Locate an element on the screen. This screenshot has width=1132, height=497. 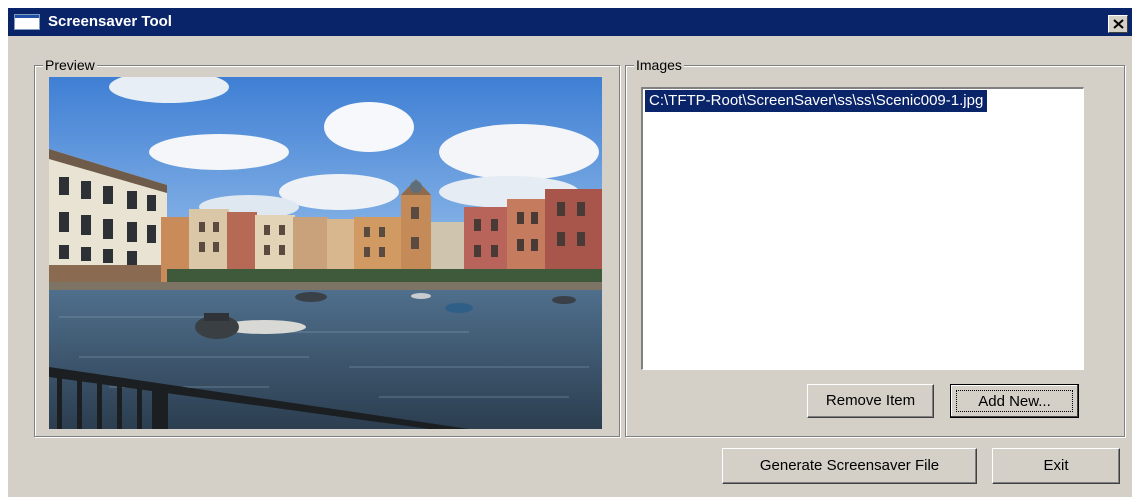
exit-button: Exit is located at coordinates (1056, 466).